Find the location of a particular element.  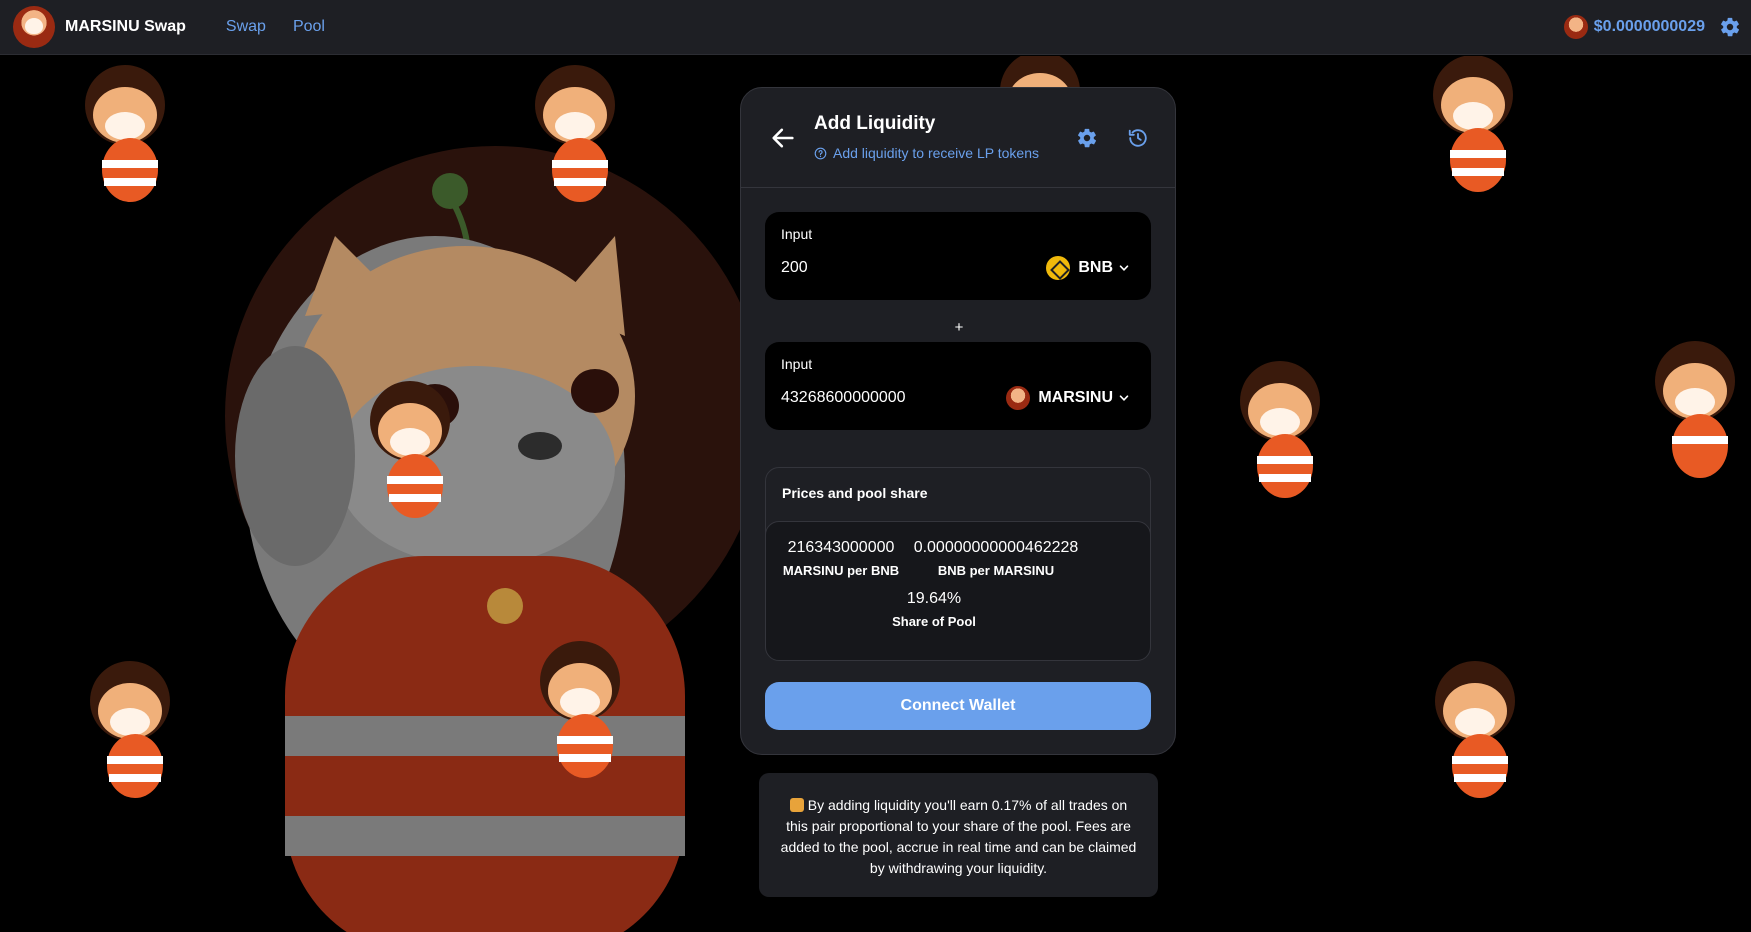

nav-right: $0.0000000029 is located at coordinates (1652, 27).